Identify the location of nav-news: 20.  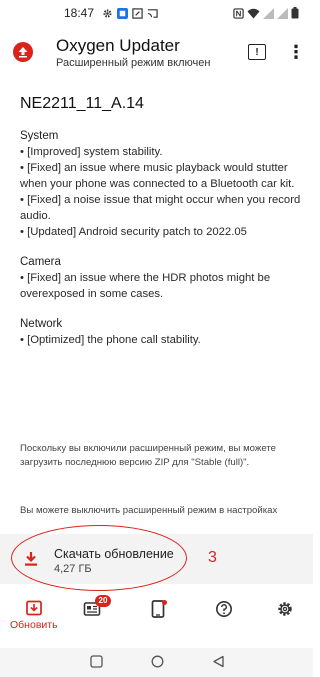
(97, 606).